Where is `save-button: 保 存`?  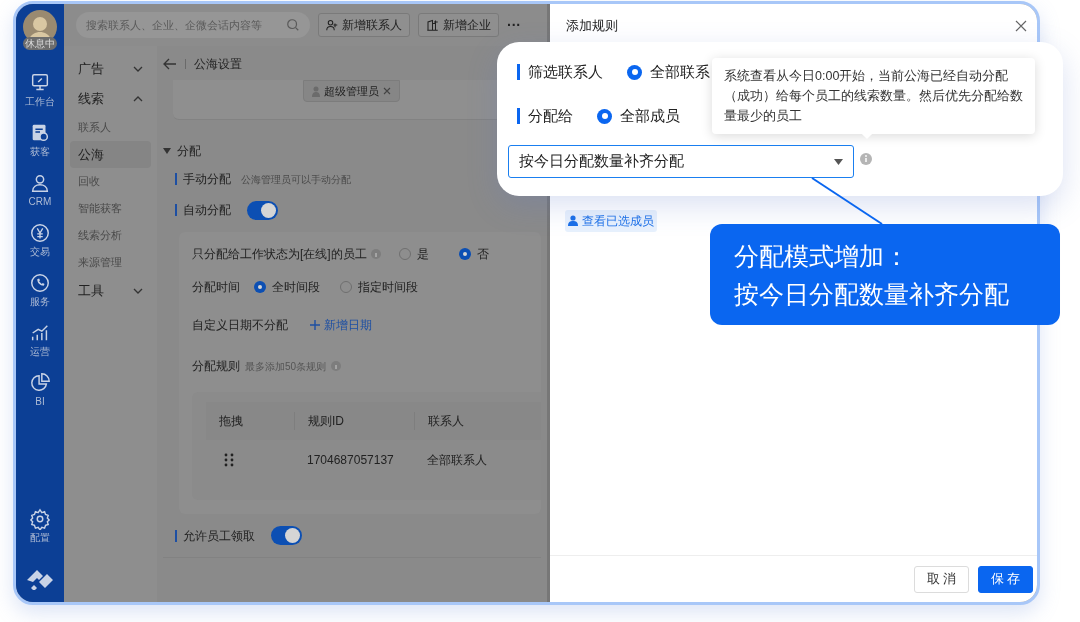
save-button: 保 存 is located at coordinates (1005, 579).